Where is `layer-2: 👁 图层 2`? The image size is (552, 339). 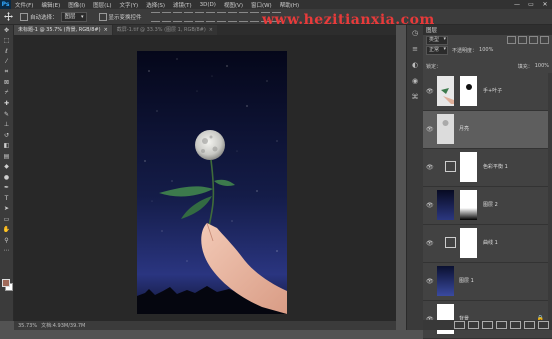 layer-2: 👁 图层 2 is located at coordinates (487, 206).